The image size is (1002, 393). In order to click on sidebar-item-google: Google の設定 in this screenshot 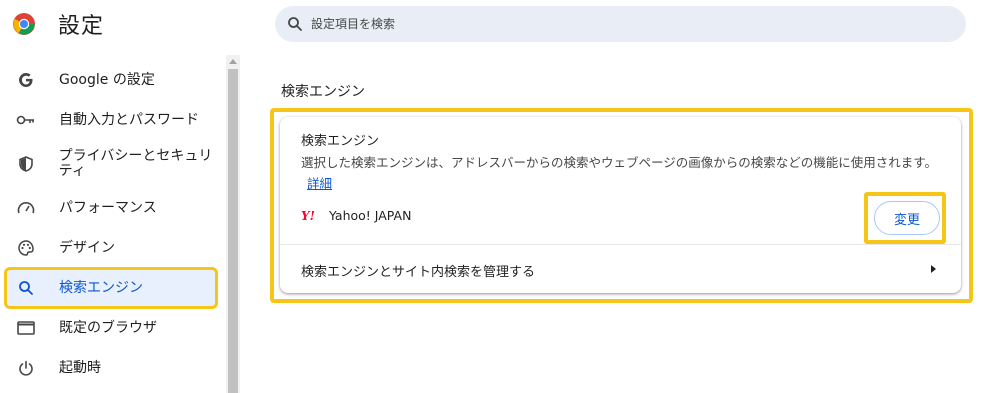, I will do `click(111, 80)`.